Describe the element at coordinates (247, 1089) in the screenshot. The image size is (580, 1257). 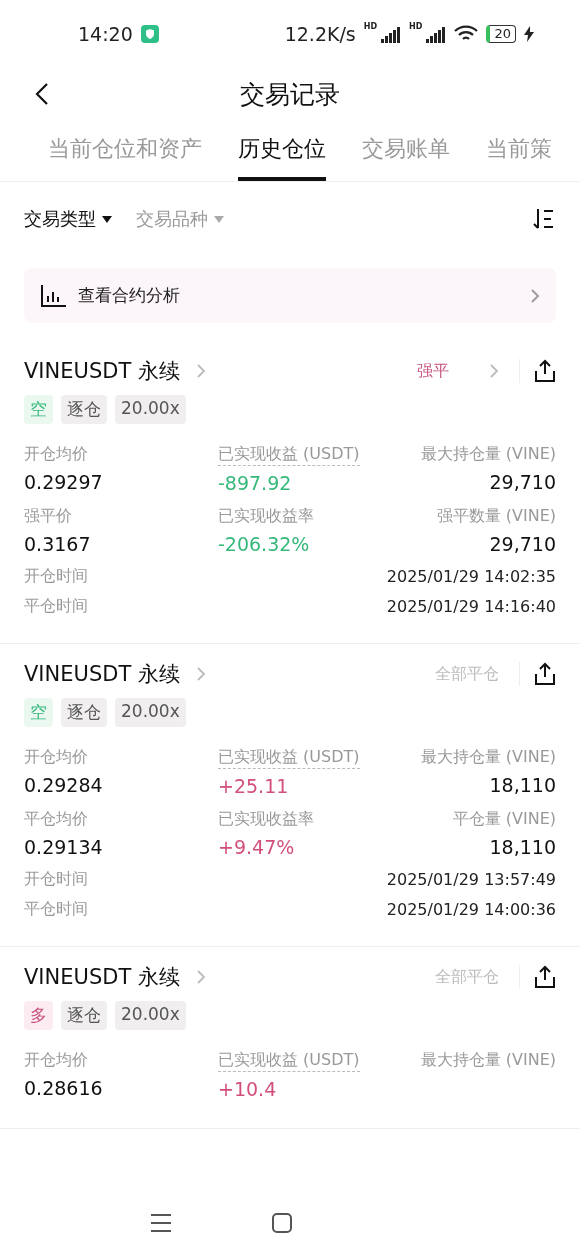
I see `stat-value: +10.4` at that location.